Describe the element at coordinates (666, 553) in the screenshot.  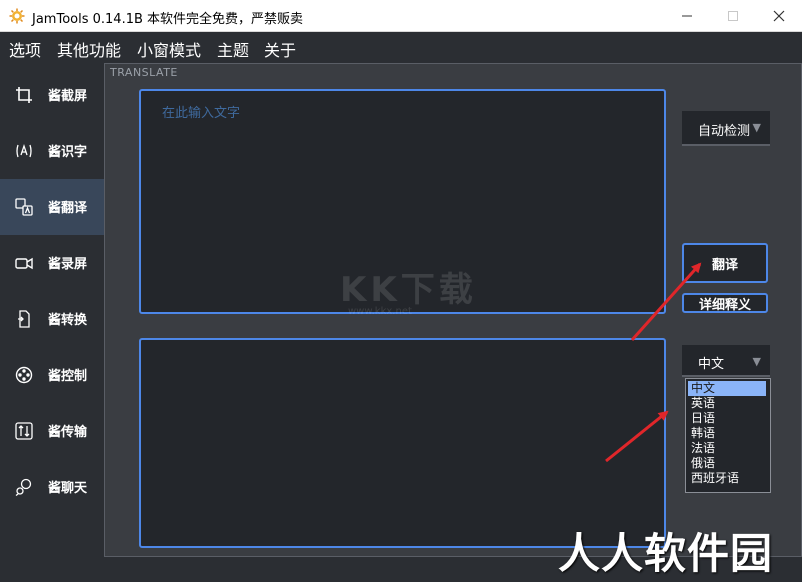
I see `watermark-site-name: 人人软件园` at that location.